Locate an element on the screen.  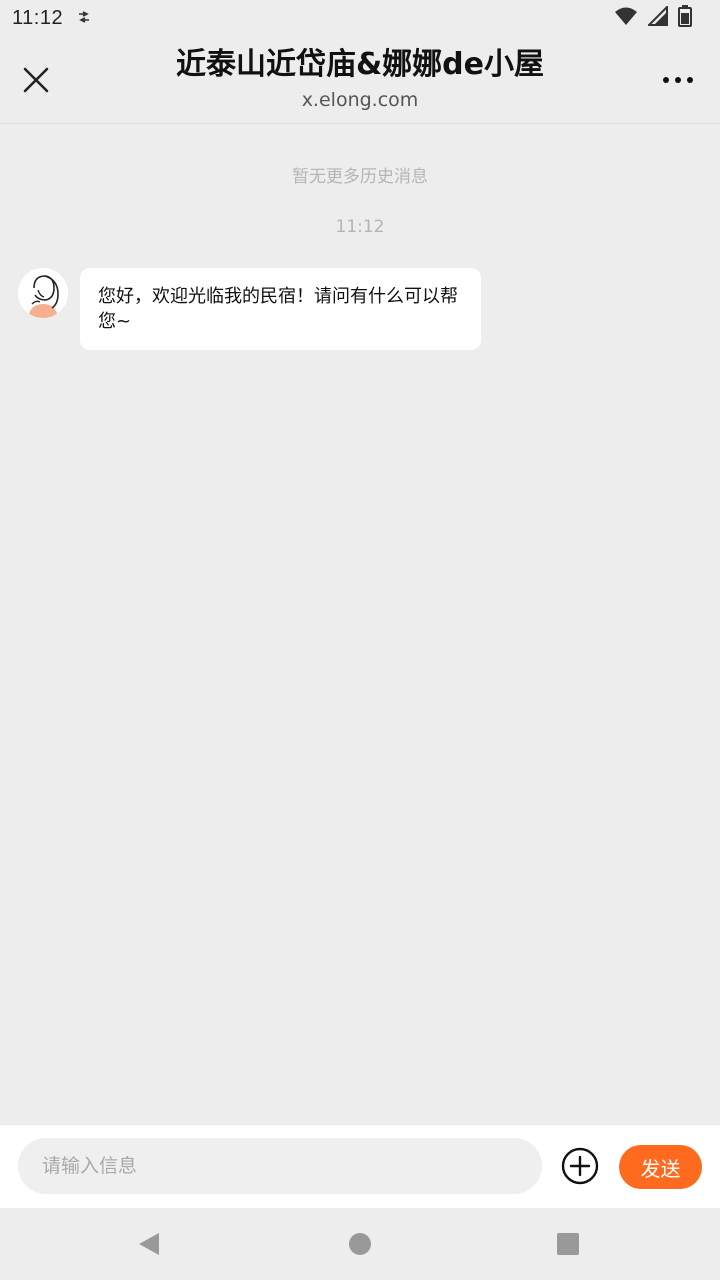
status-time: 11:12 is located at coordinates (38, 17).